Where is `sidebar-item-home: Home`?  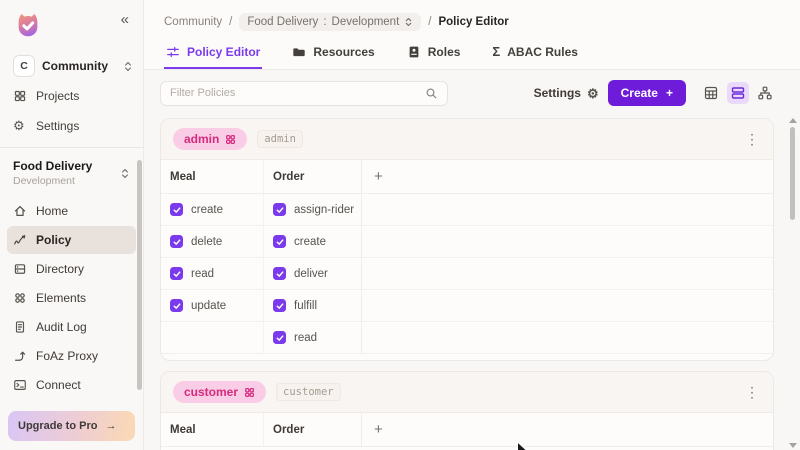 sidebar-item-home: Home is located at coordinates (71, 211).